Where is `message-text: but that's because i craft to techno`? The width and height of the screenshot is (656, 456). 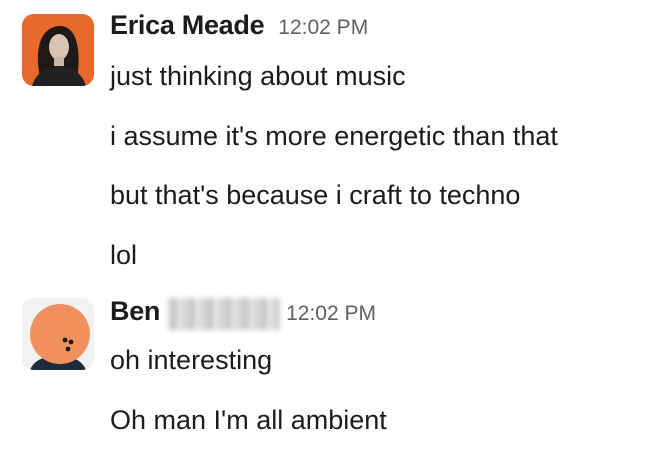 message-text: but that's because i craft to techno is located at coordinates (315, 195).